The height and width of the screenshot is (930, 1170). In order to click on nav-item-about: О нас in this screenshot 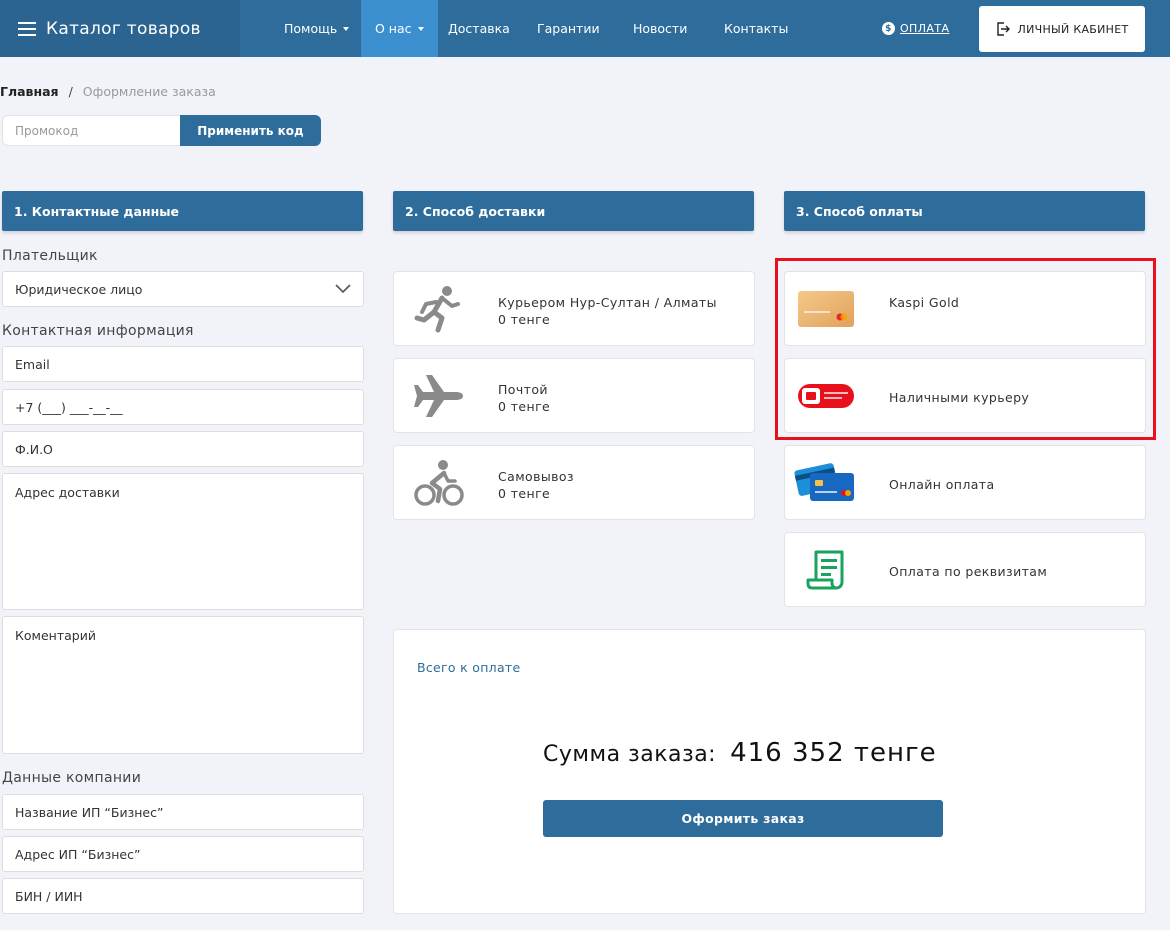, I will do `click(399, 28)`.